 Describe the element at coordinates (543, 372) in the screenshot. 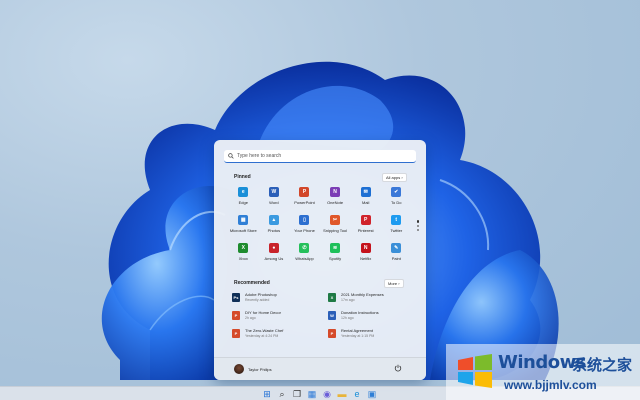

I see `watermark: Windows 系统之家 www.bjjmlv.com` at that location.